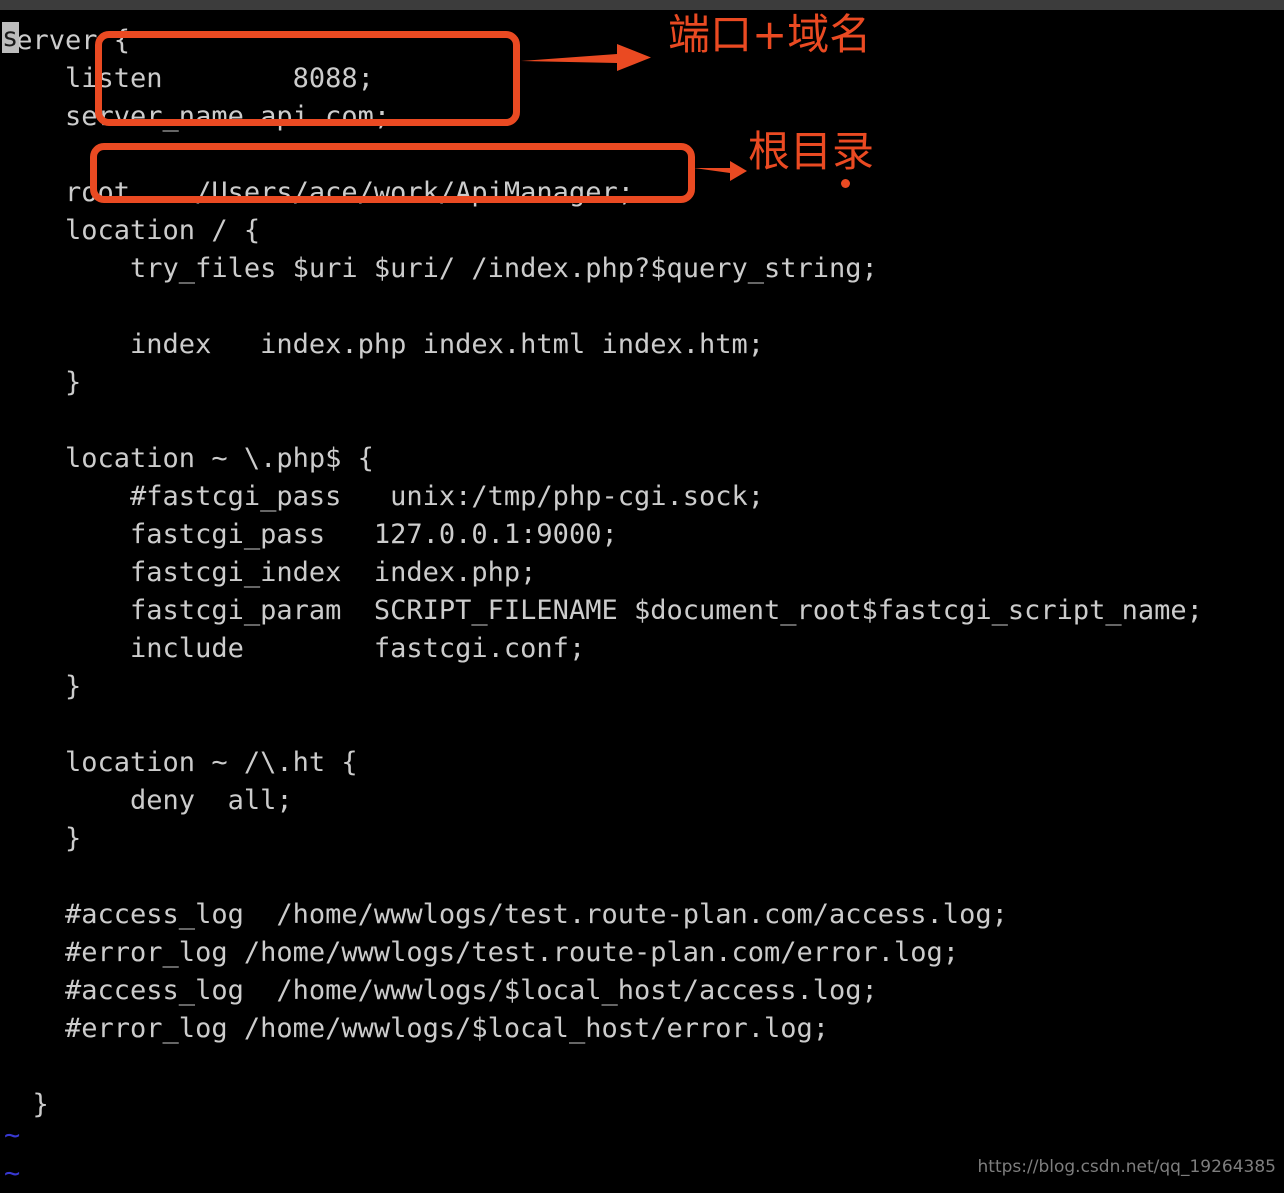 This screenshot has width=1284, height=1193. What do you see at coordinates (642, 5) in the screenshot?
I see `window-titlebar` at bounding box center [642, 5].